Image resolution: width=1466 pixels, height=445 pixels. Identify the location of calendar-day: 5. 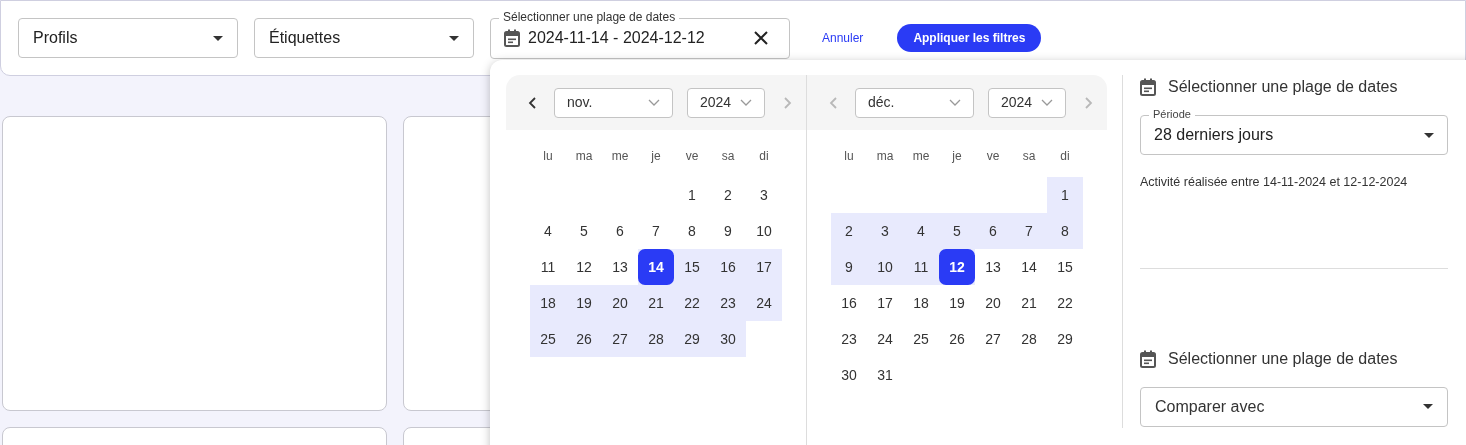
(584, 231).